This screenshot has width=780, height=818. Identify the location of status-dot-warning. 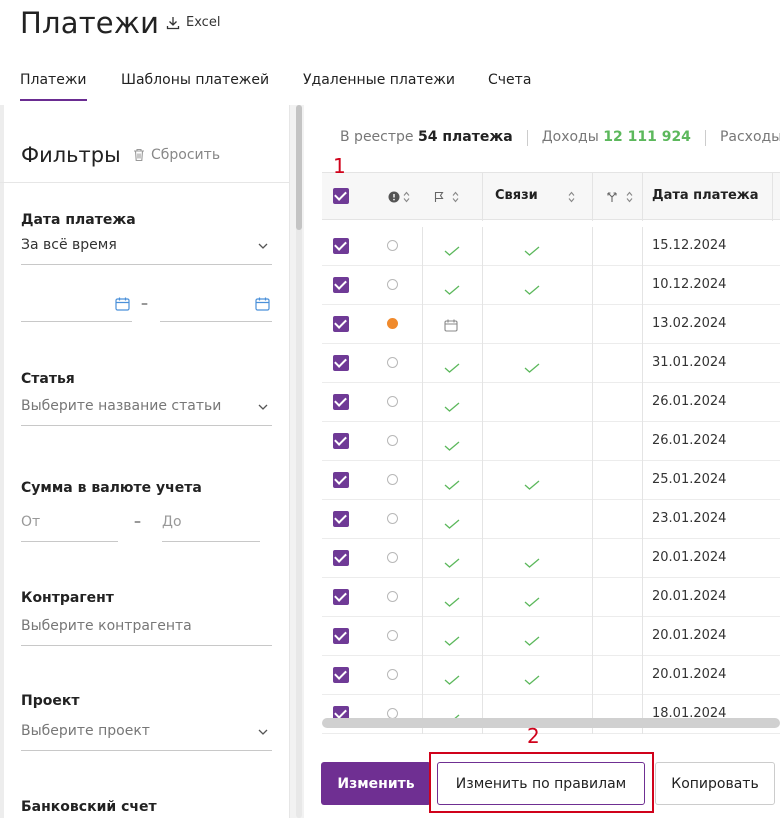
(392, 323).